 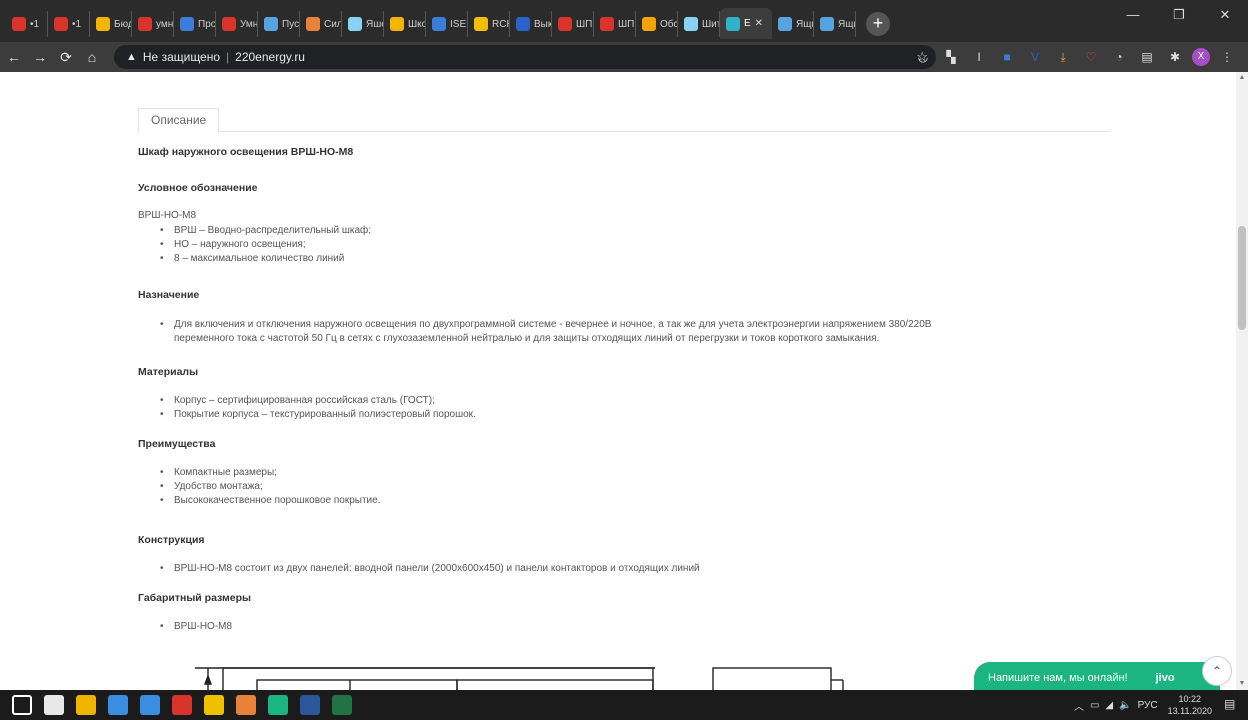 What do you see at coordinates (1094, 705) in the screenshot?
I see `battery-icon: ▭` at bounding box center [1094, 705].